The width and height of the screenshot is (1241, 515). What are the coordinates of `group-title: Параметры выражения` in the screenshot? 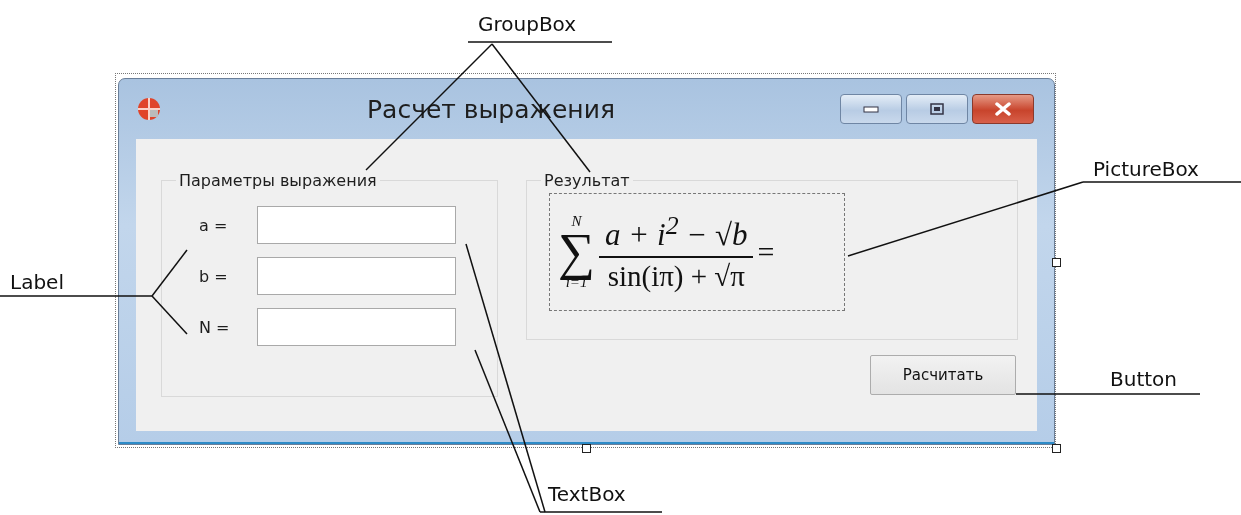 It's located at (278, 180).